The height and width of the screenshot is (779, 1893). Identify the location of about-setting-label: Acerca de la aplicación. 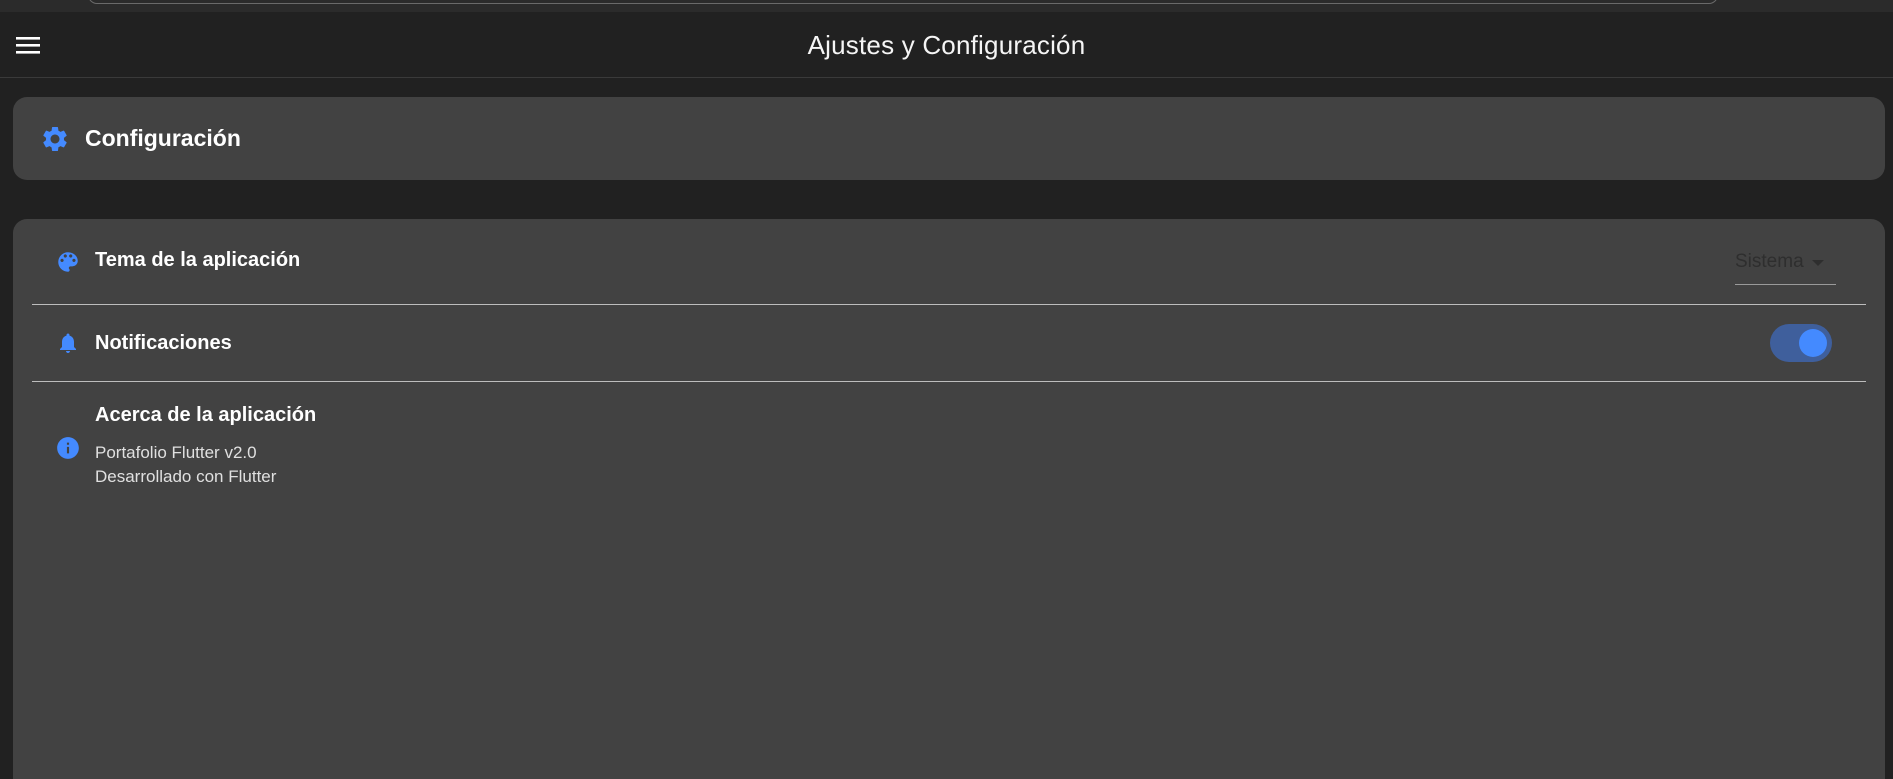
(206, 415).